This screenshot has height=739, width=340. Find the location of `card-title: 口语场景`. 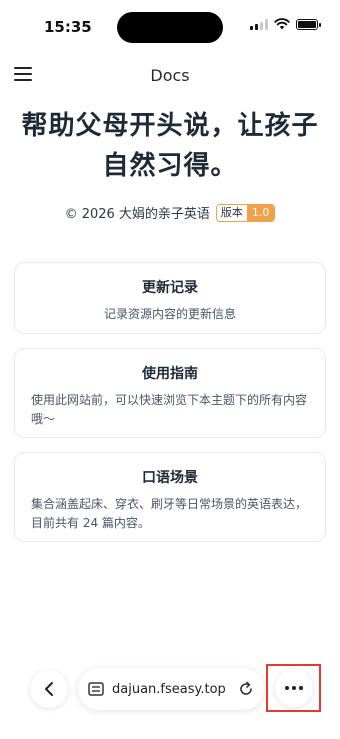

card-title: 口语场景 is located at coordinates (170, 478).